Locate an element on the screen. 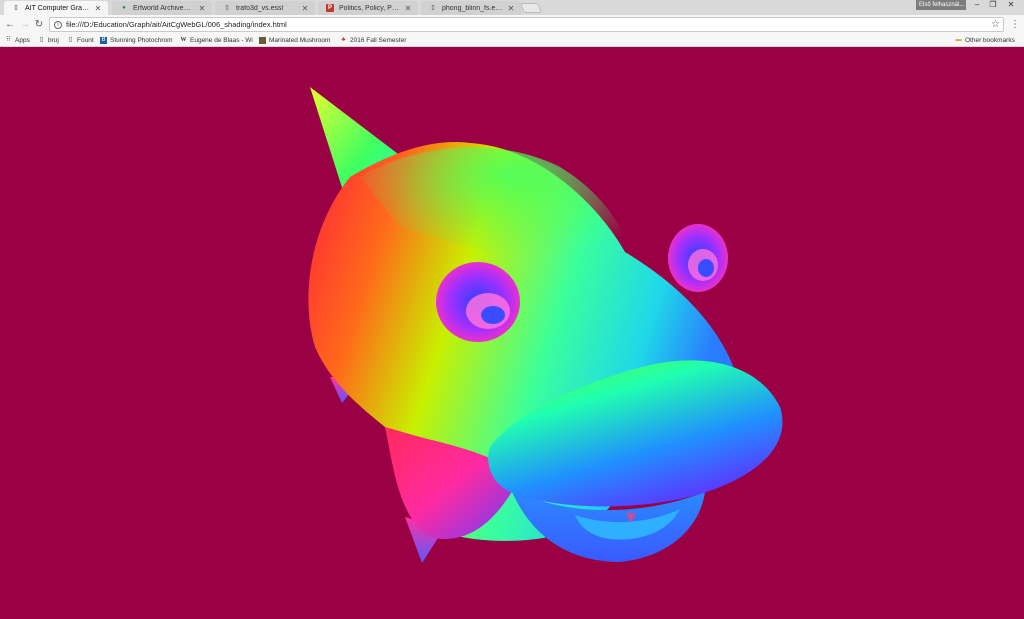 This screenshot has height=619, width=1024. bookmark-2016-fall-semester: ♣ 2016 Fall Semester is located at coordinates (373, 40).